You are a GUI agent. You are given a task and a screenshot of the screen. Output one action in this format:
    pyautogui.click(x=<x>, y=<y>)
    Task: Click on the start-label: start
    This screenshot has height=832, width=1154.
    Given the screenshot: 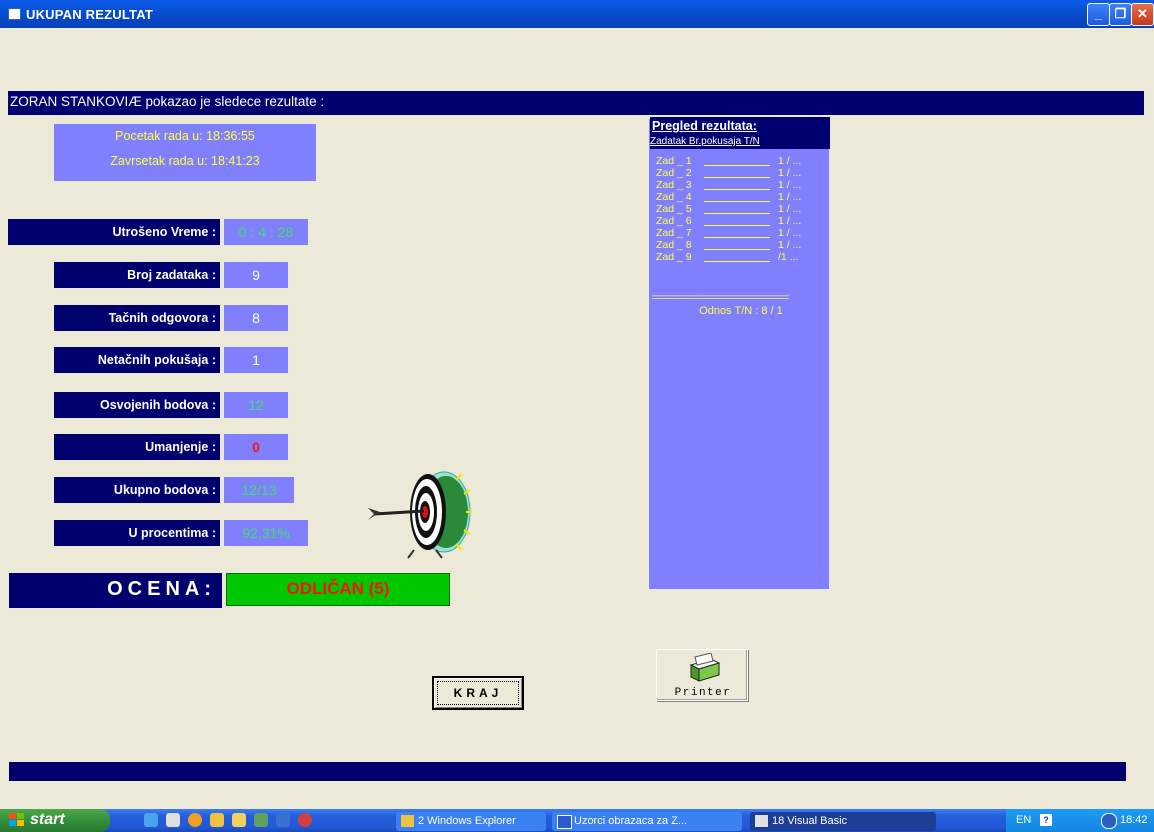 What is the action you would take?
    pyautogui.click(x=47, y=819)
    